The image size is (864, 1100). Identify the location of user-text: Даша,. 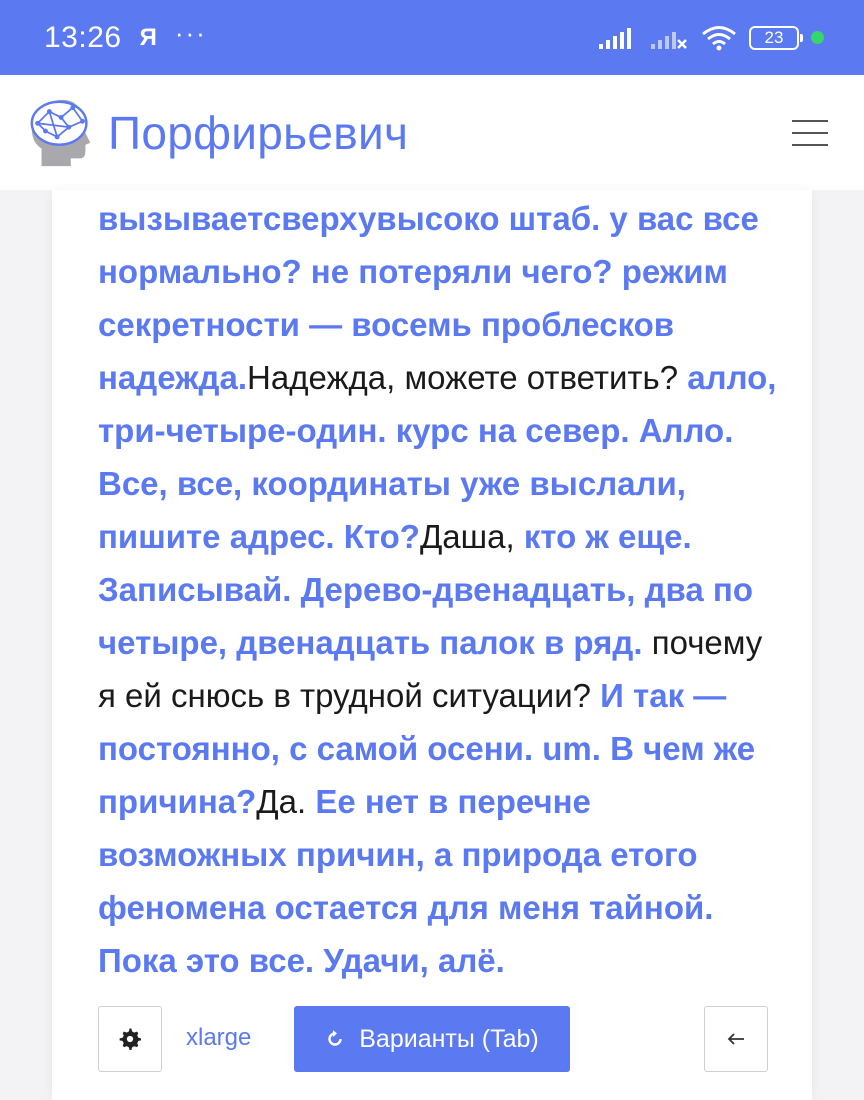
(471, 536).